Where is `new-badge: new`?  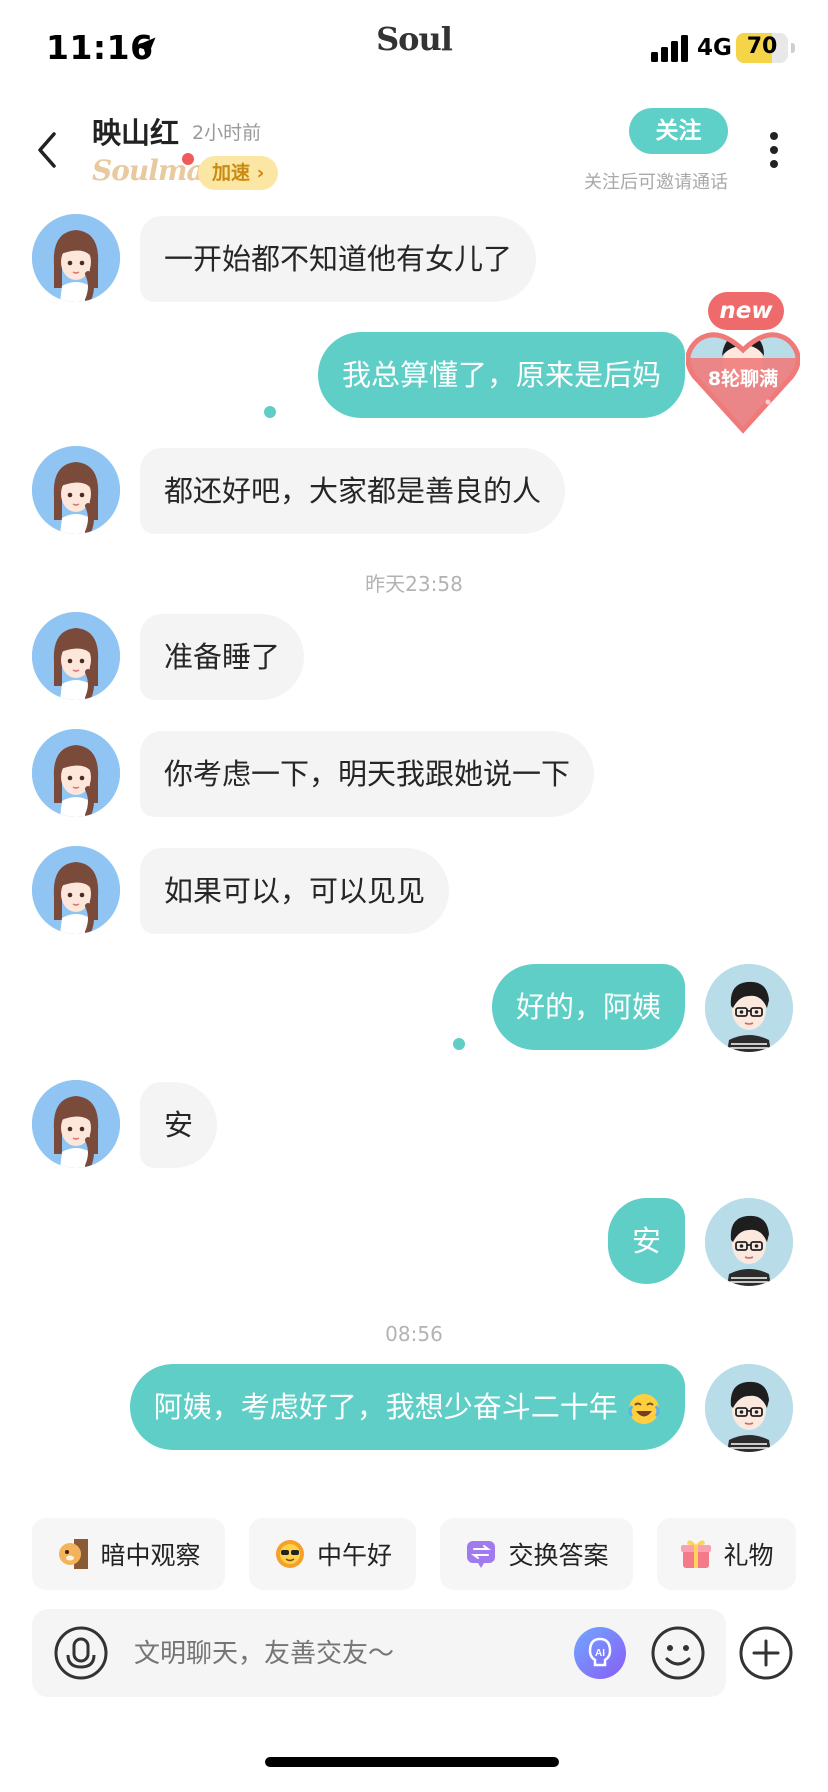 new-badge: new is located at coordinates (746, 311).